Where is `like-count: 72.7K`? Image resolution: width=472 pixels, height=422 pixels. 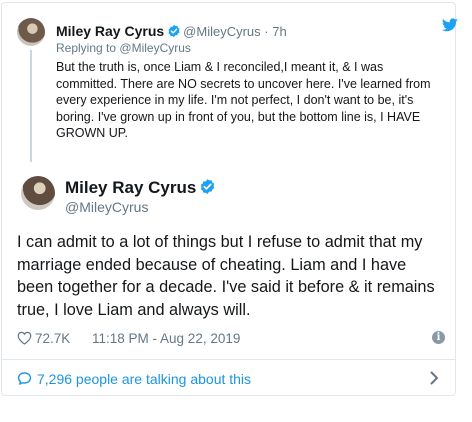 like-count: 72.7K is located at coordinates (52, 338).